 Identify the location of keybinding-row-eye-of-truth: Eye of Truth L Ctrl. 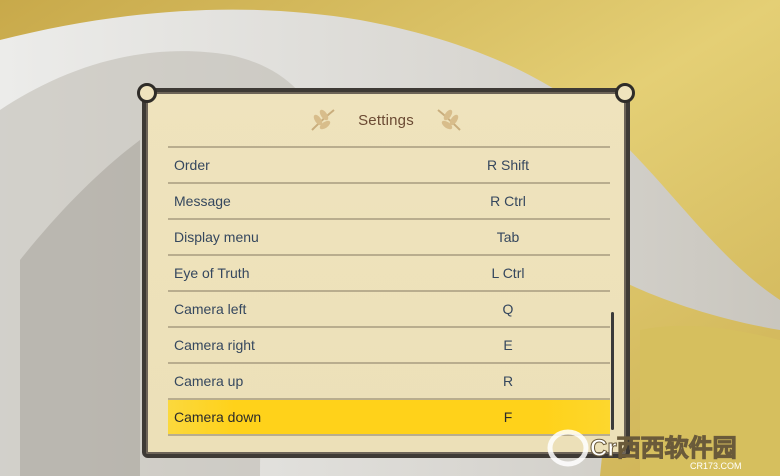
(389, 274).